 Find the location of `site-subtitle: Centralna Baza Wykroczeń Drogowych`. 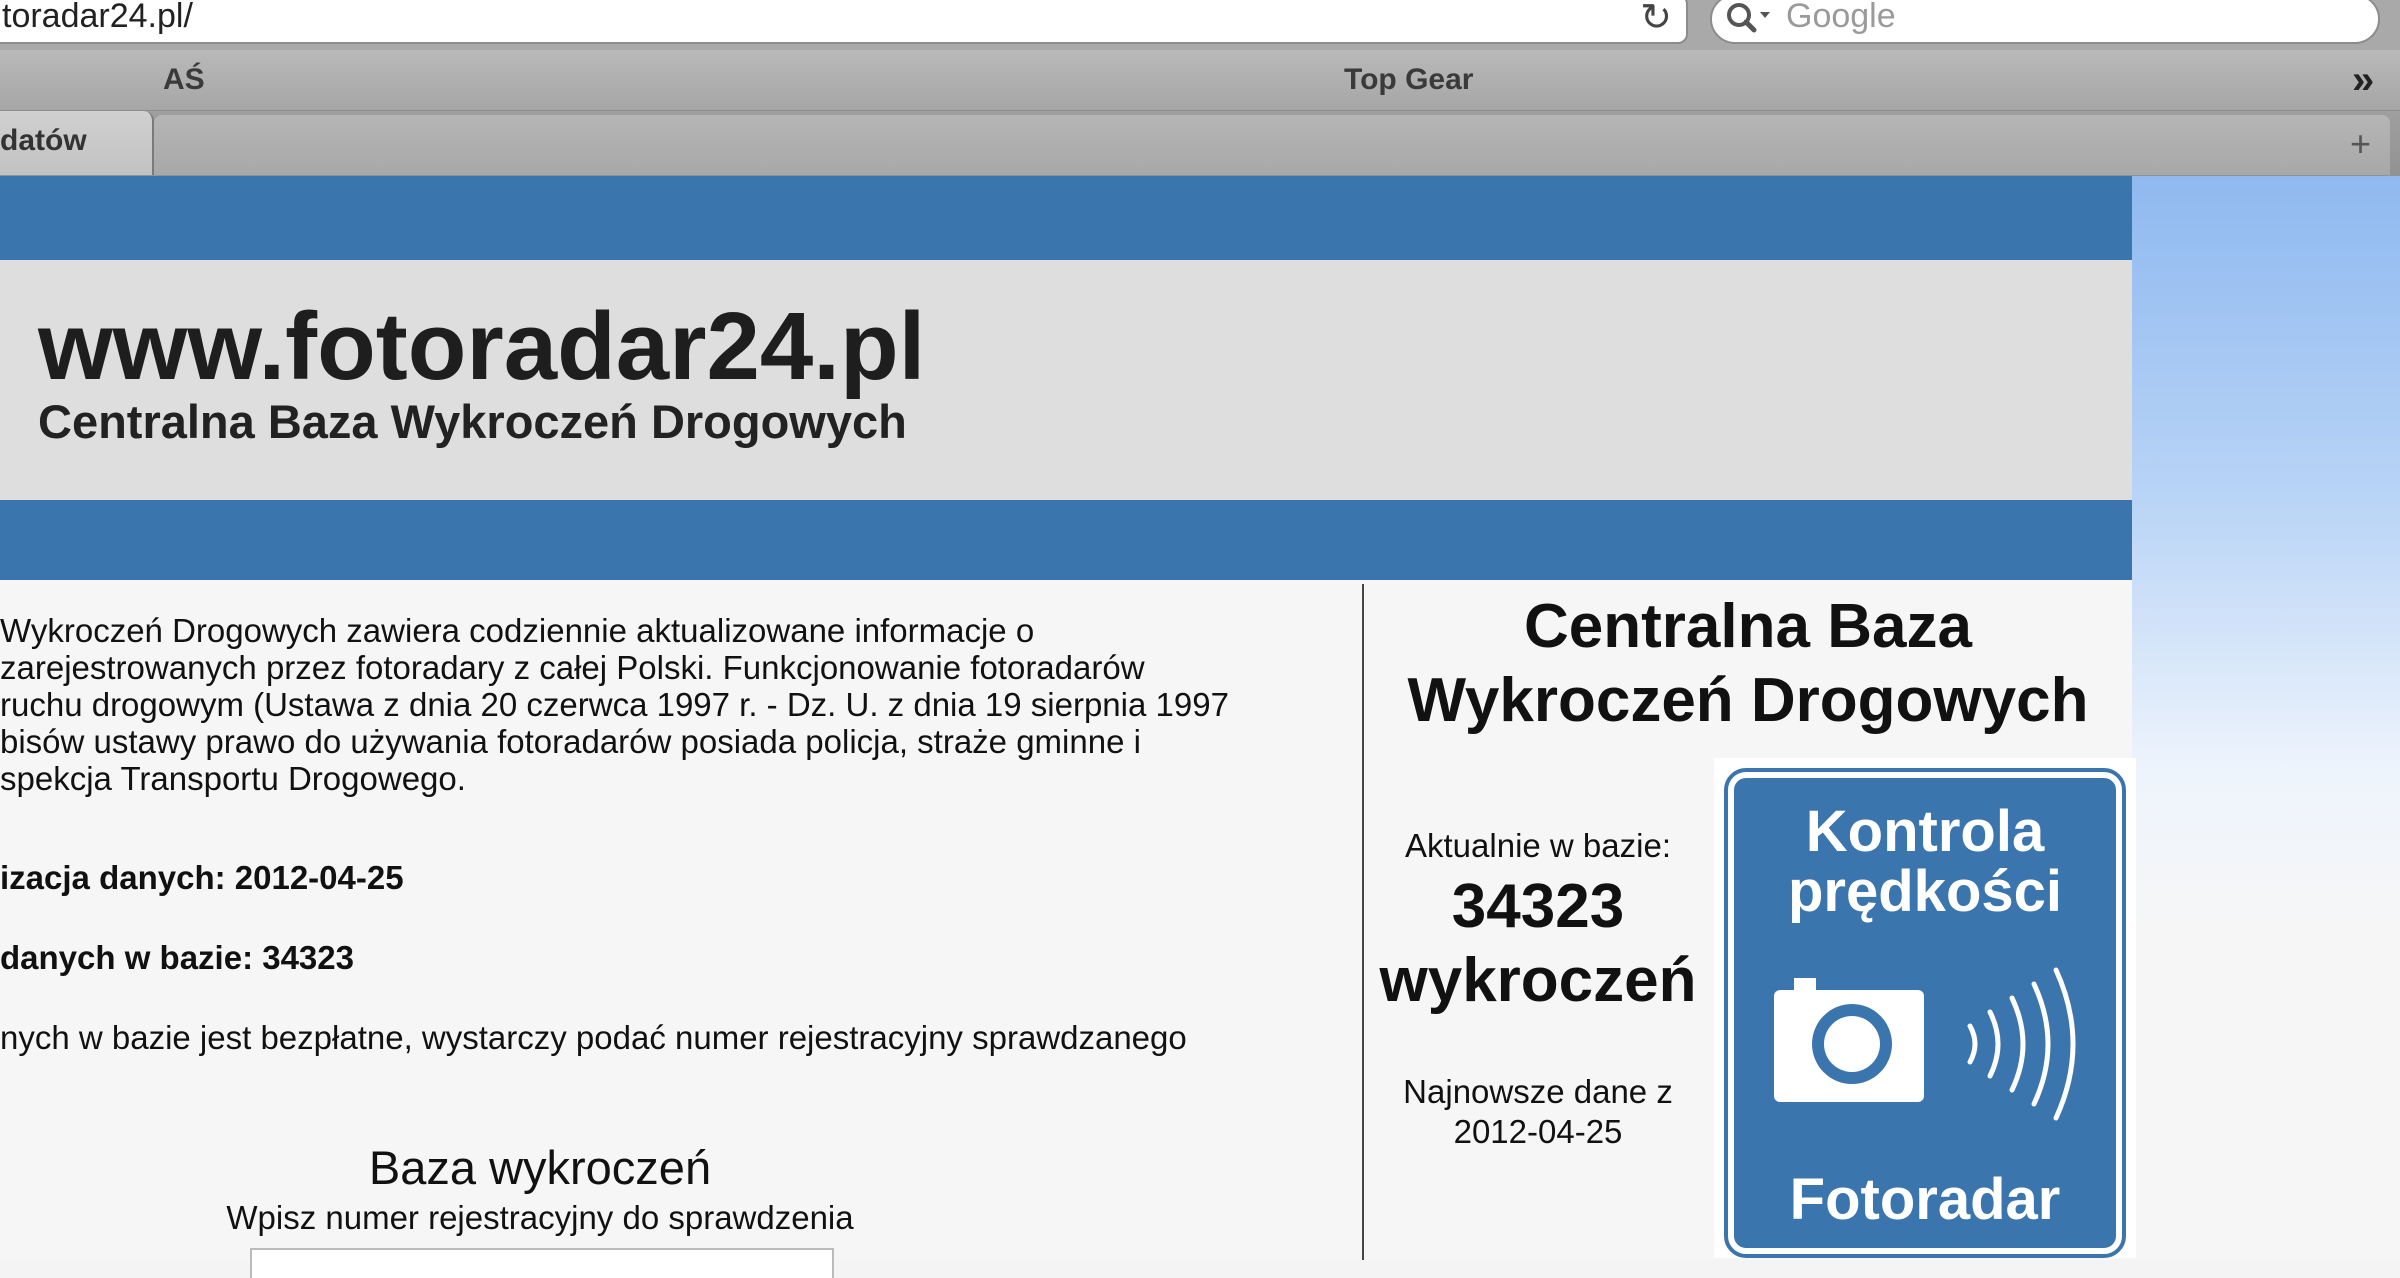

site-subtitle: Centralna Baza Wykroczeń Drogowych is located at coordinates (472, 421).